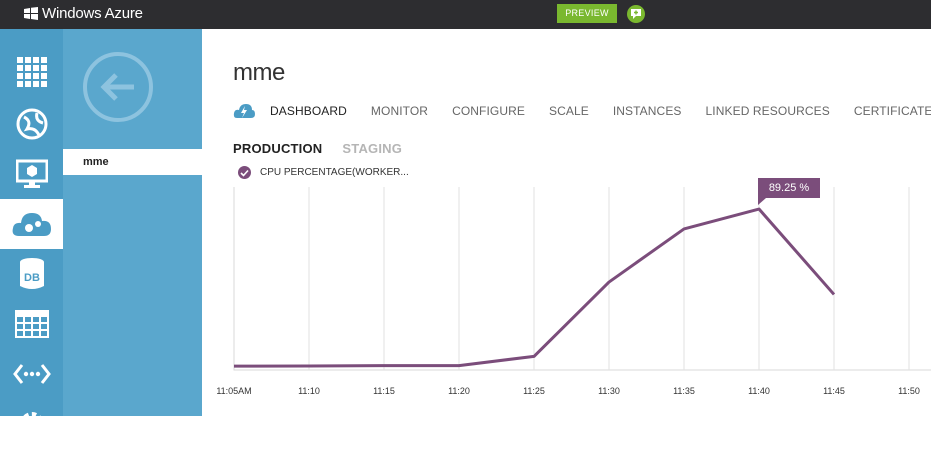  I want to click on virtual-machines-icon, so click(31, 174).